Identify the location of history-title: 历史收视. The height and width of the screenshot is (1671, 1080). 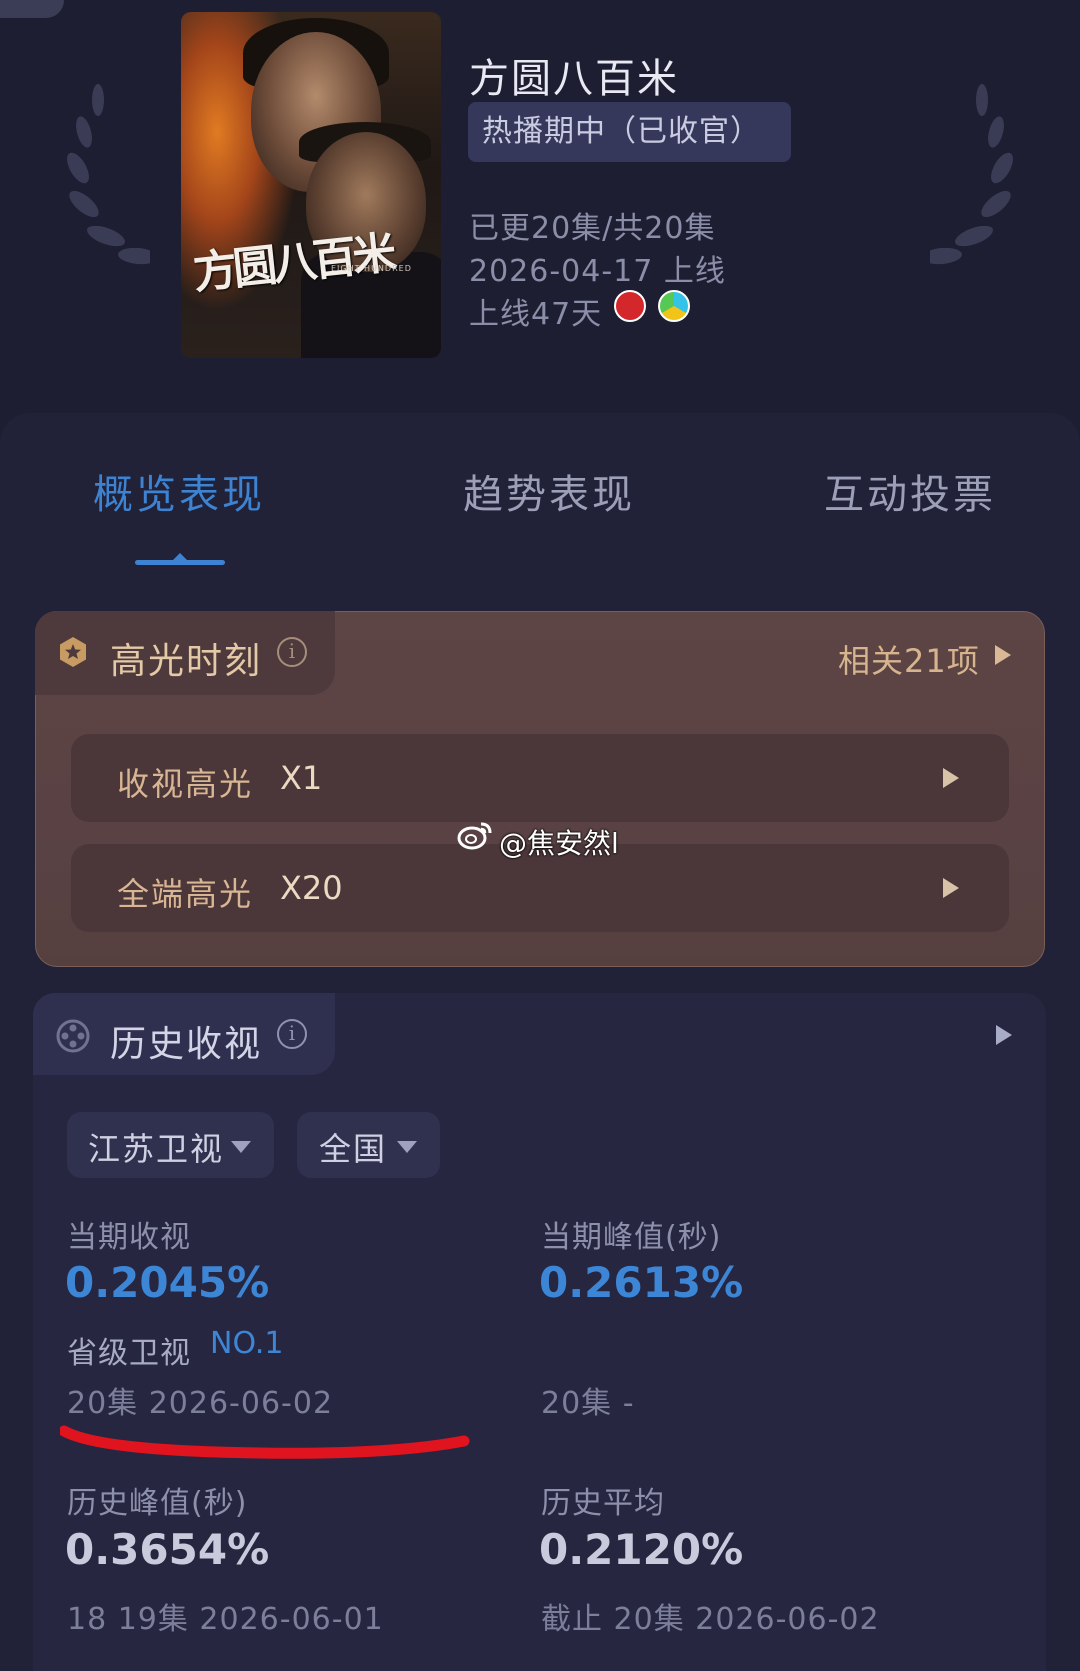
(186, 1044).